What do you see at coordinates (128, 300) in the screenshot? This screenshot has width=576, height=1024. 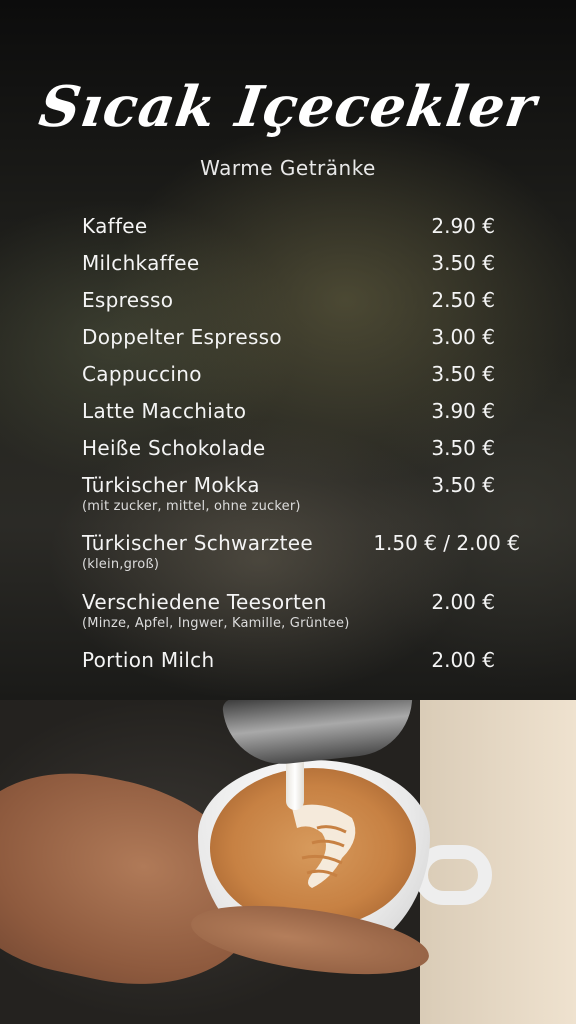 I see `item-name: Espresso` at bounding box center [128, 300].